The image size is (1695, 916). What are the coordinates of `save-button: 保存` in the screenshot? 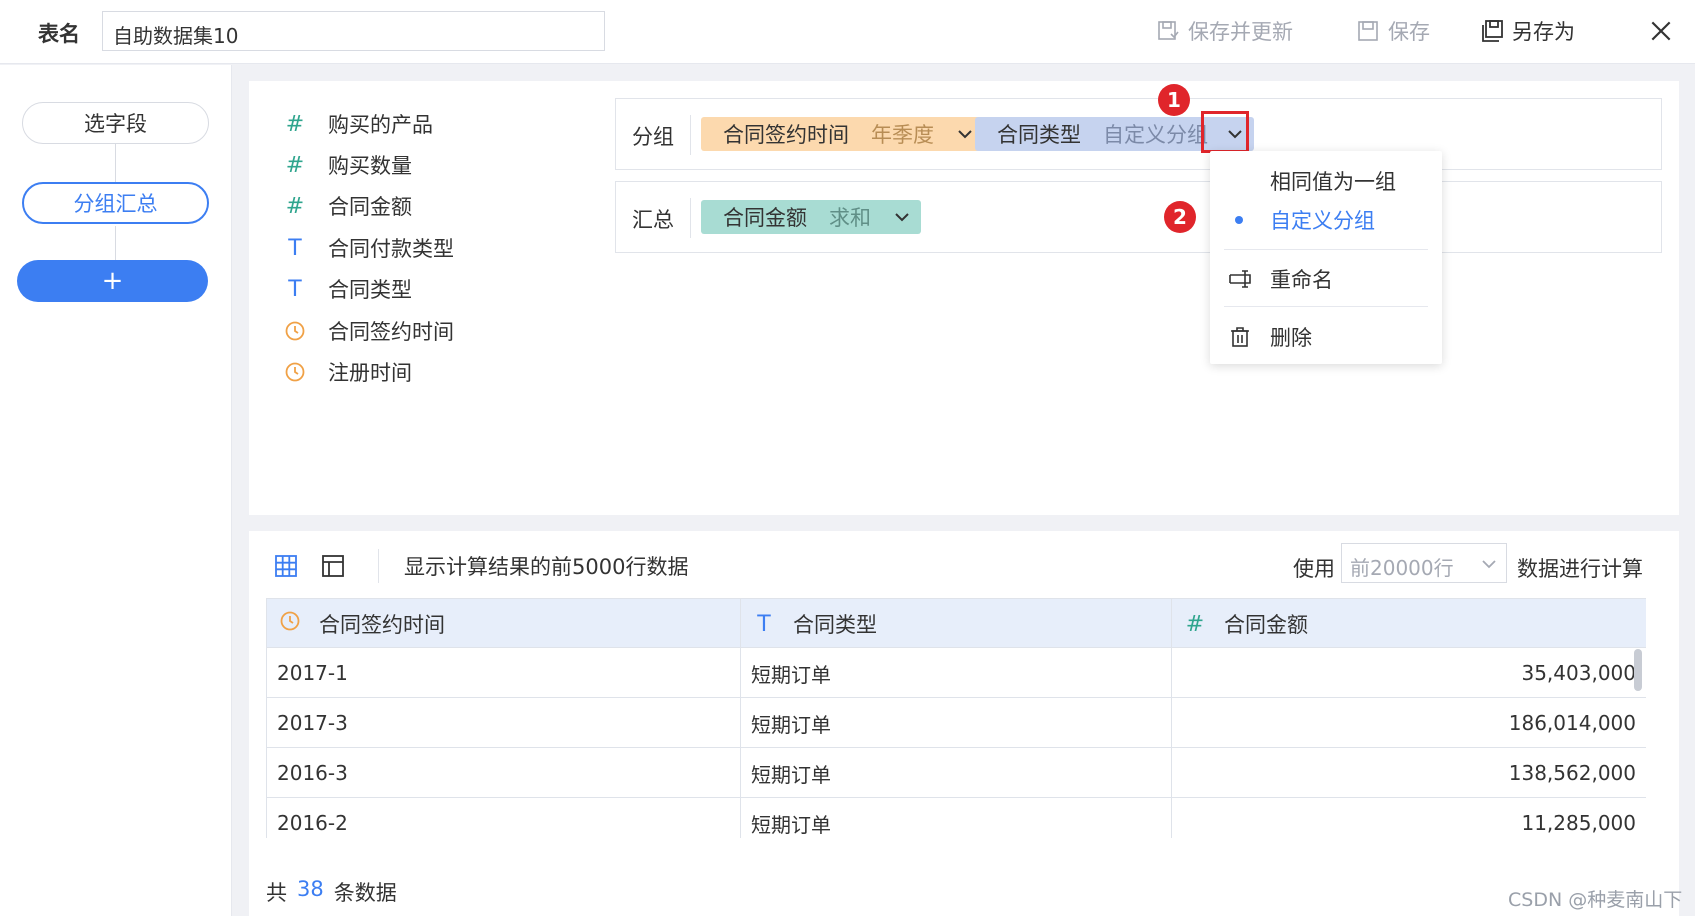 It's located at (1393, 31).